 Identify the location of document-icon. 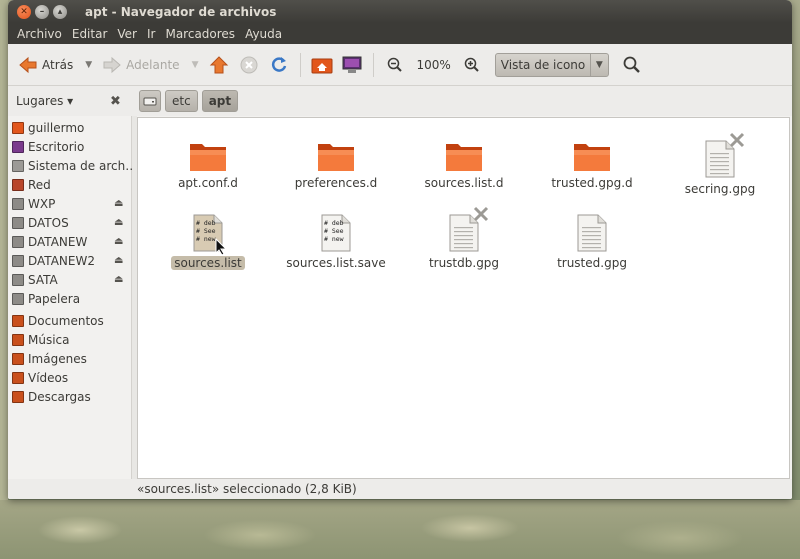
(592, 233).